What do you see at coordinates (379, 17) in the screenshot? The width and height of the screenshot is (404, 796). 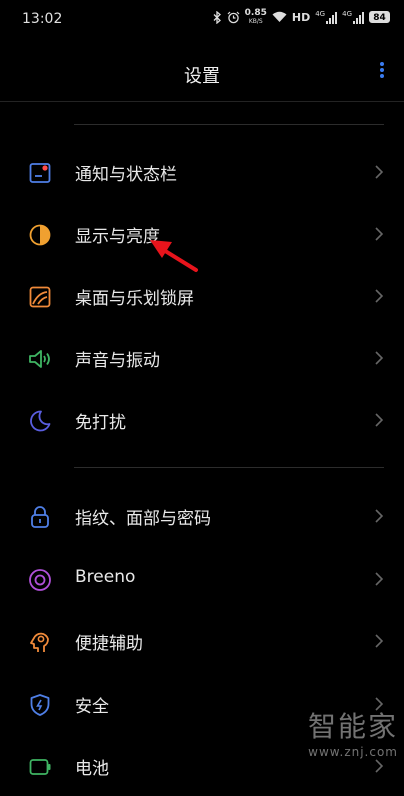 I see `battery-indicator: 84` at bounding box center [379, 17].